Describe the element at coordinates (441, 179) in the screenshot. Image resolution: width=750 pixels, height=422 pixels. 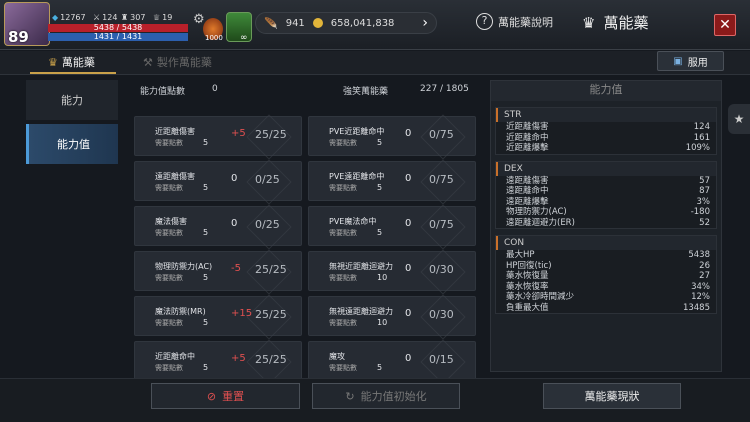
I see `card-progress: 0/75` at that location.